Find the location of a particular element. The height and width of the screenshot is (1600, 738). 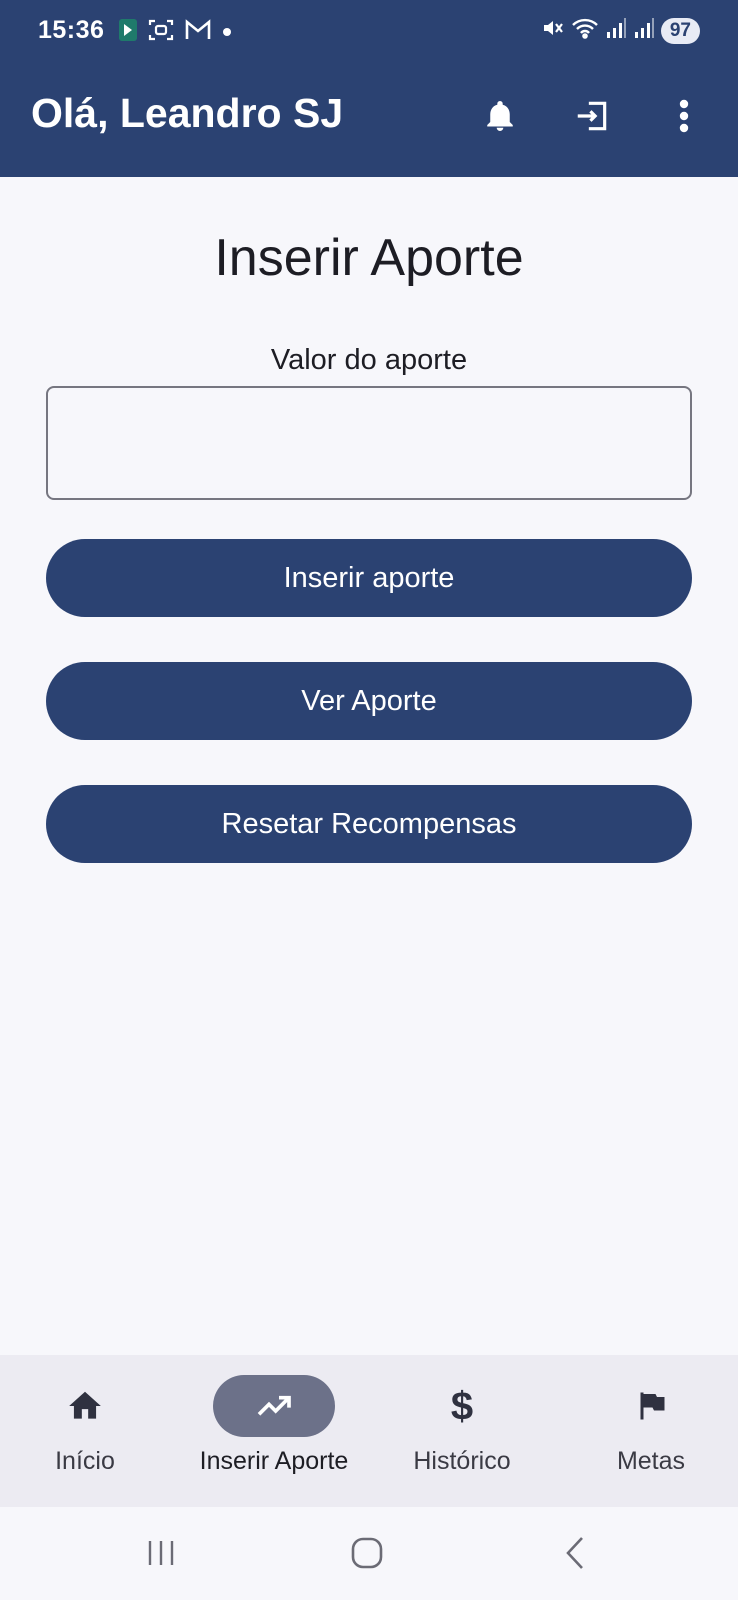

system-navigation-bar is located at coordinates (369, 1553).